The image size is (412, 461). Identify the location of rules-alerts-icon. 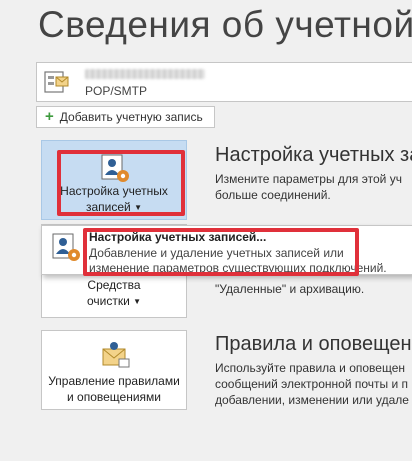
(116, 355).